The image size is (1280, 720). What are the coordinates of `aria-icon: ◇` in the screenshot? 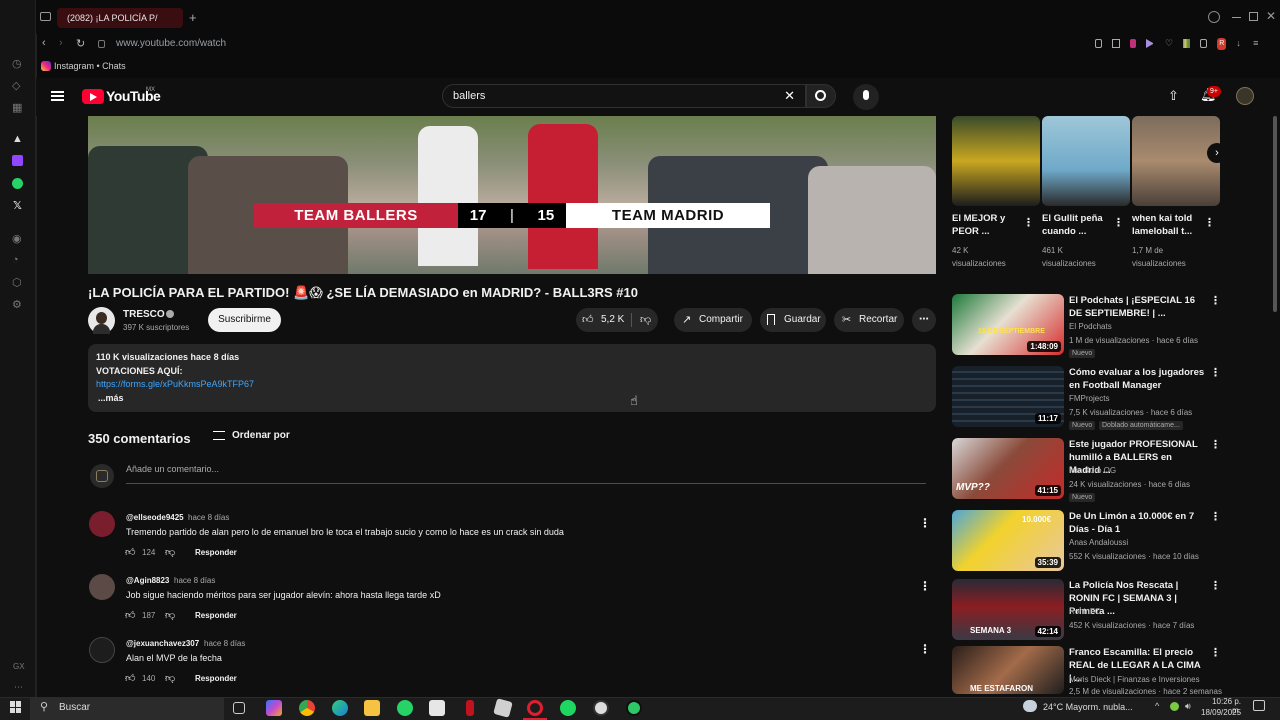 It's located at (16, 85).